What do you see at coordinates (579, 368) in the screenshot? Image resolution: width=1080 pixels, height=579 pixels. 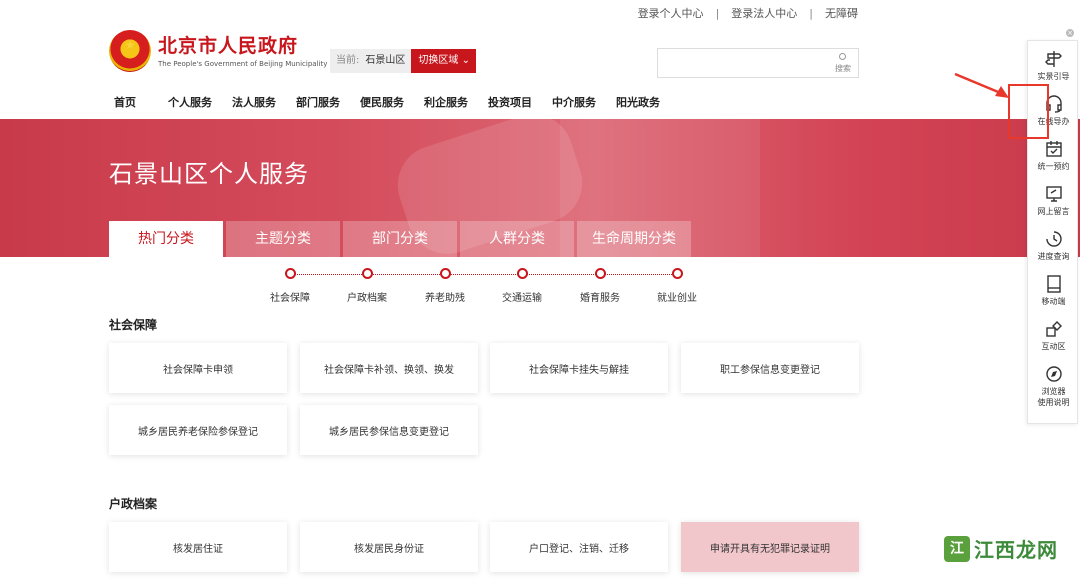 I see `service-card: 社会保障卡挂失与解挂` at bounding box center [579, 368].